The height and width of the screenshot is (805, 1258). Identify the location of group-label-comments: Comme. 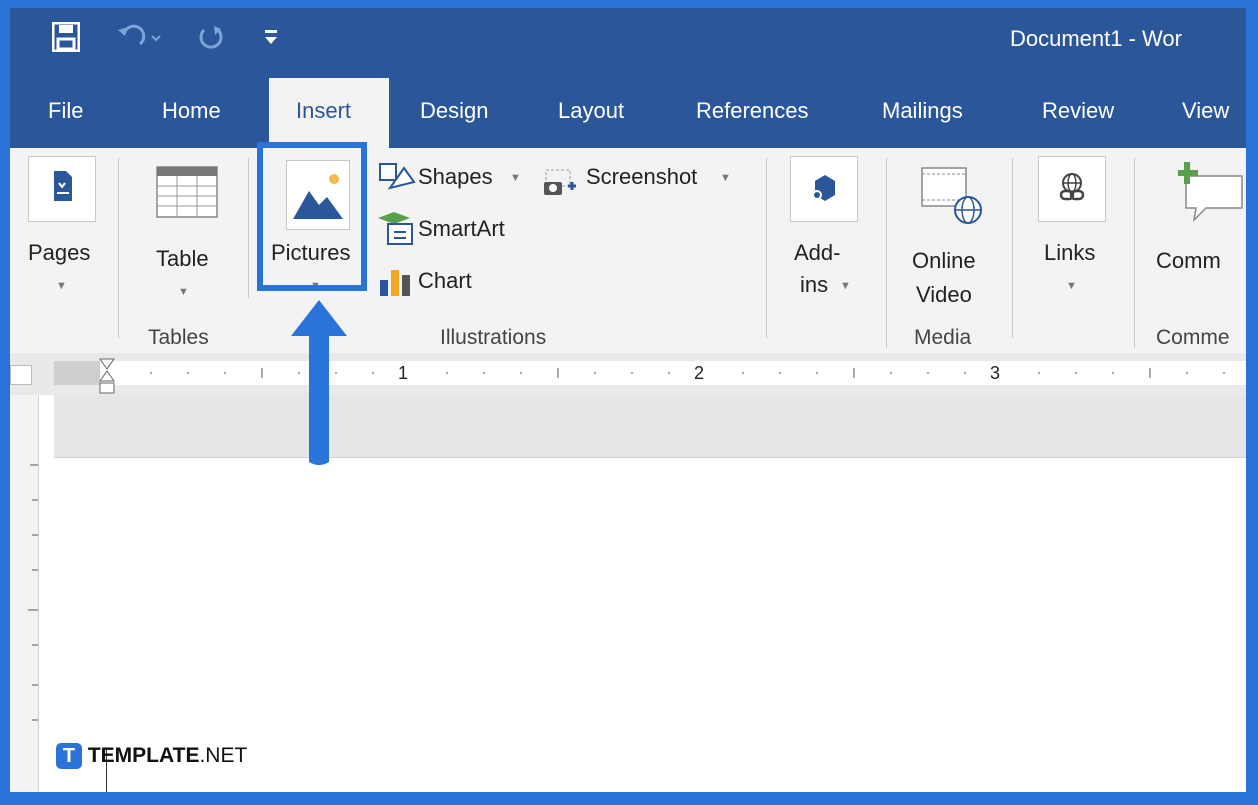
(1193, 337).